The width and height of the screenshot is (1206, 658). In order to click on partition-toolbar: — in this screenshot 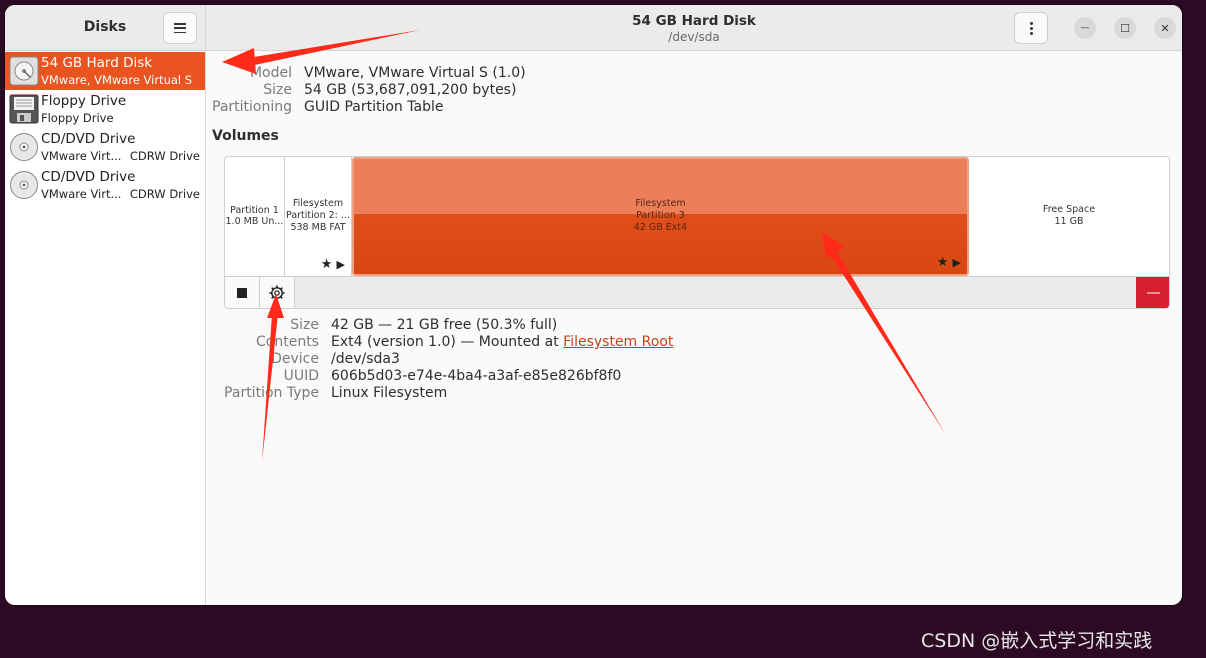, I will do `click(697, 292)`.